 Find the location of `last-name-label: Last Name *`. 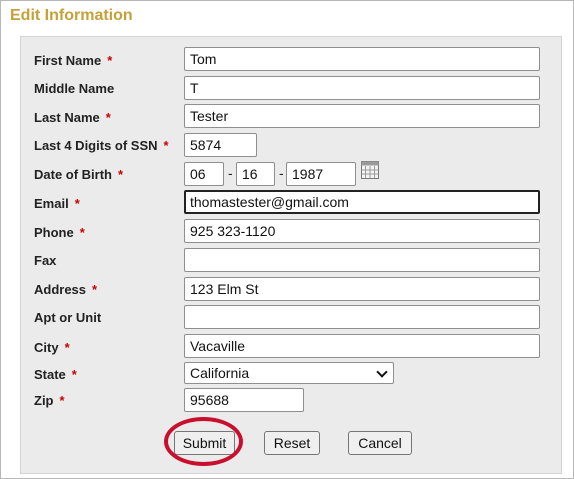

last-name-label: Last Name * is located at coordinates (72, 117).